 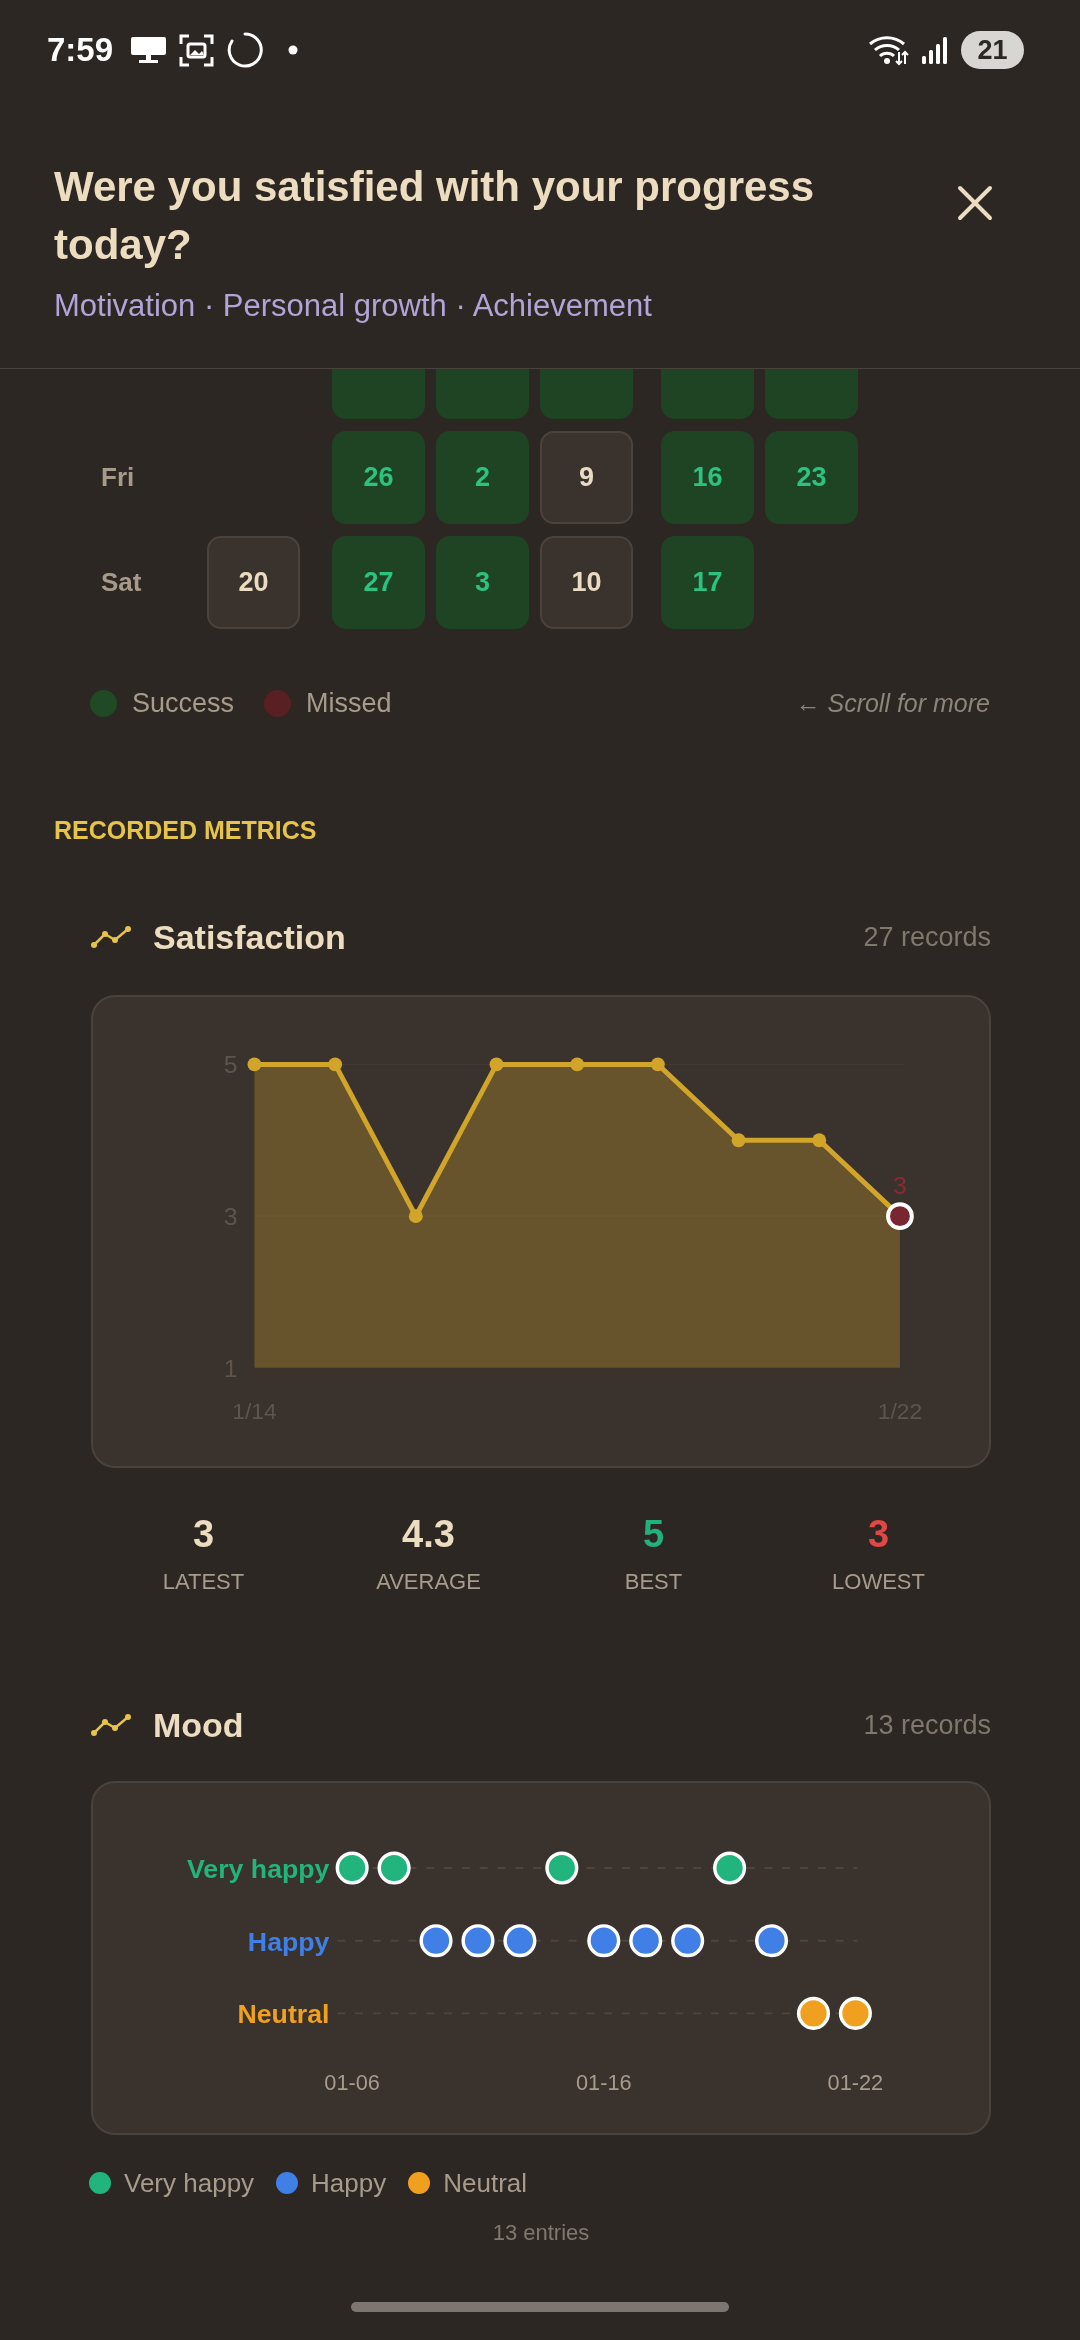 What do you see at coordinates (878, 1582) in the screenshot?
I see `stat-label: LOWEST` at bounding box center [878, 1582].